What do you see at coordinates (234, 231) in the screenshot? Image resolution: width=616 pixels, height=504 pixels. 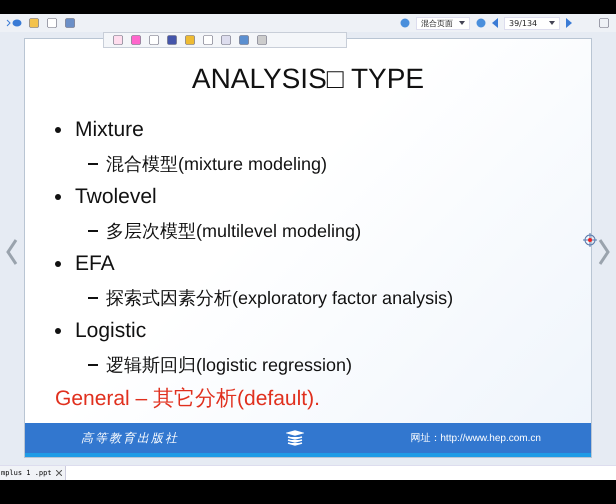 I see `sub-item: 多层次模型(multilevel modeling)` at bounding box center [234, 231].